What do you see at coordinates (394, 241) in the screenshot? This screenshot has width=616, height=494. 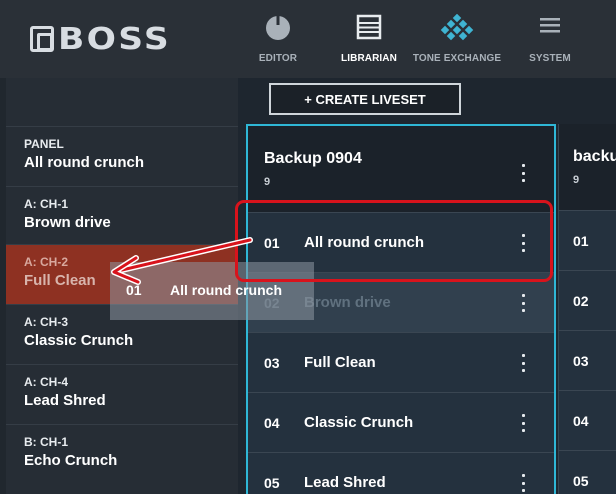 I see `annotation-highlight-box` at bounding box center [394, 241].